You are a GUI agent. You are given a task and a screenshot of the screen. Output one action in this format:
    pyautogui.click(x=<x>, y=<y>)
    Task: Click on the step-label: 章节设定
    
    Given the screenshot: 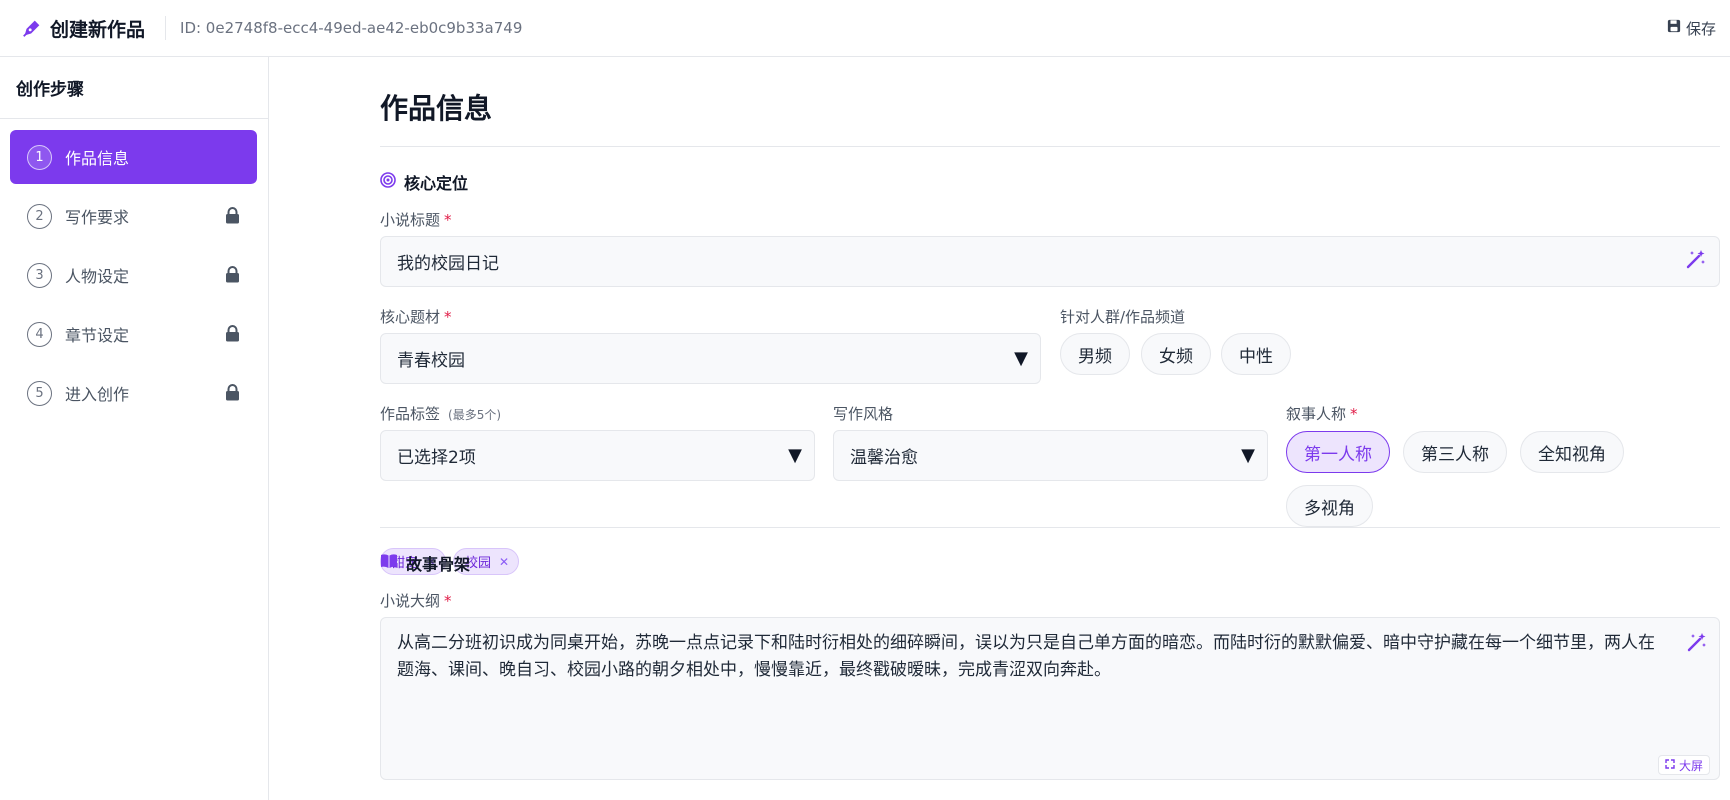 What is the action you would take?
    pyautogui.click(x=97, y=335)
    